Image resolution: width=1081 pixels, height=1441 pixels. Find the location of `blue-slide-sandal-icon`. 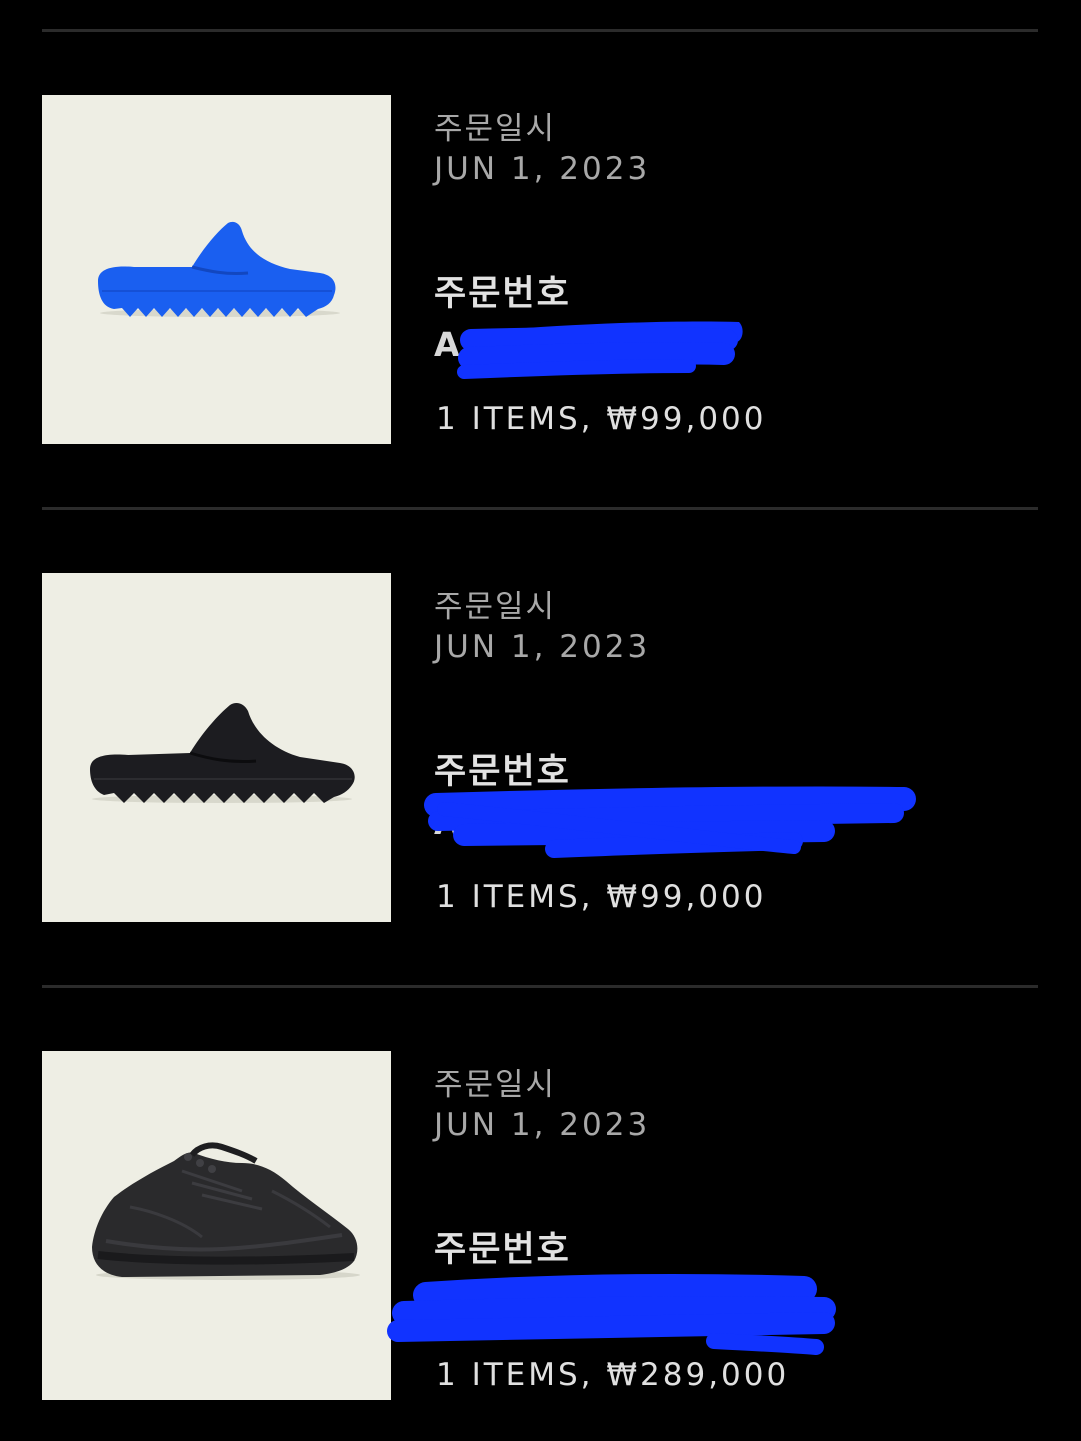

blue-slide-sandal-icon is located at coordinates (219, 269).